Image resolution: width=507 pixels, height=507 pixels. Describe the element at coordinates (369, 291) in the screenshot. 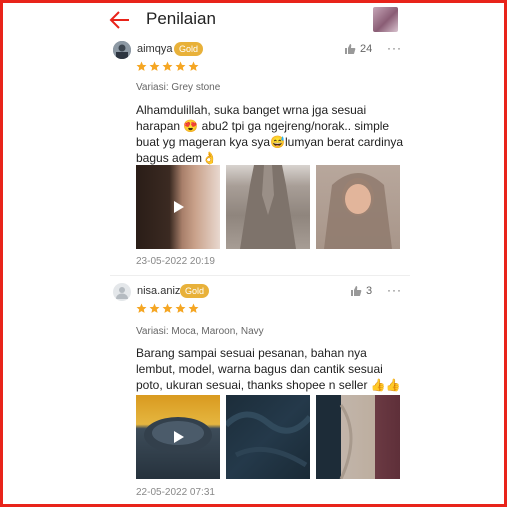

I see `like-count-value: 3` at that location.